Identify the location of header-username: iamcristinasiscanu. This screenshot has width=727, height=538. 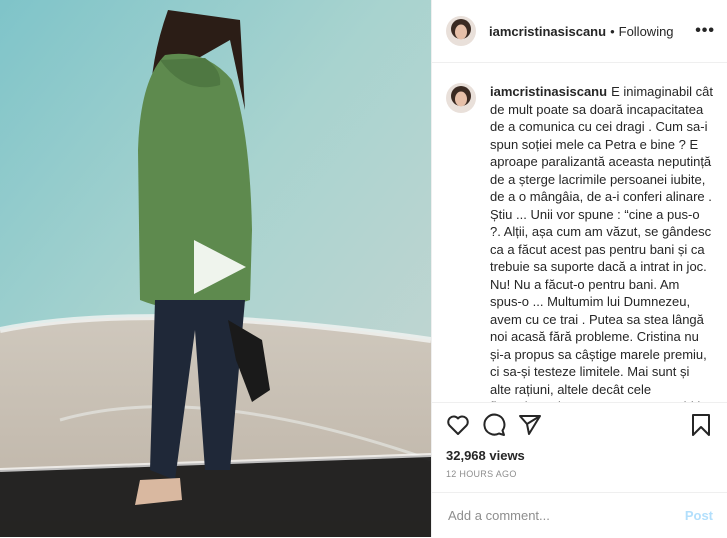
(547, 31).